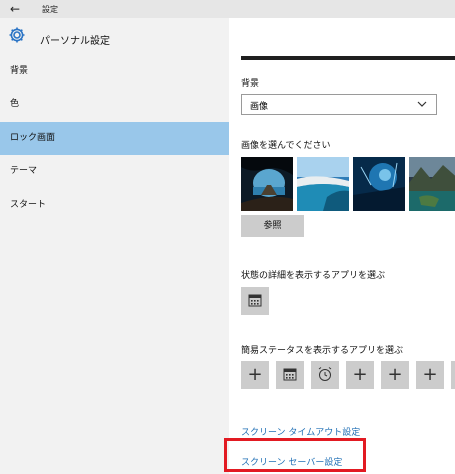  I want to click on detail-status-label: 状態の詳細を表示するアプリを選ぶ, so click(313, 276).